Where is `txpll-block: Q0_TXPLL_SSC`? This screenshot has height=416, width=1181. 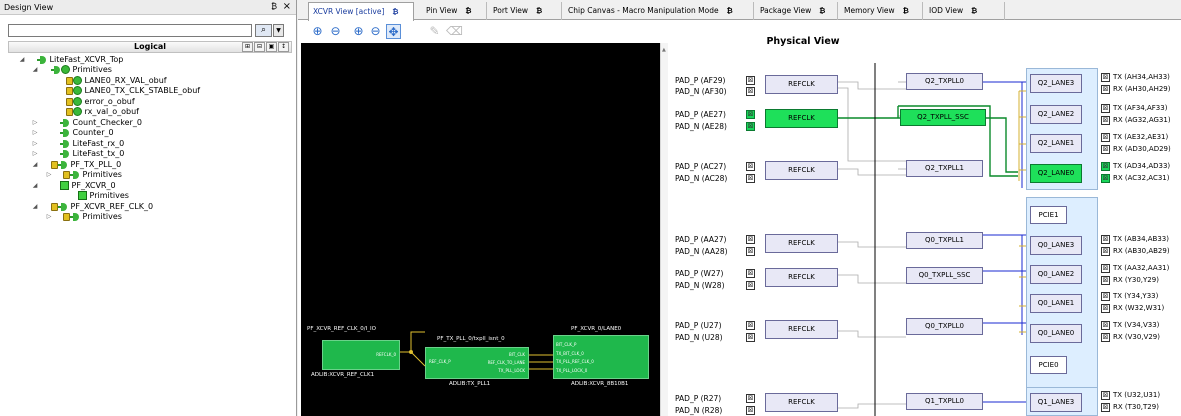 txpll-block: Q0_TXPLL_SSC is located at coordinates (944, 275).